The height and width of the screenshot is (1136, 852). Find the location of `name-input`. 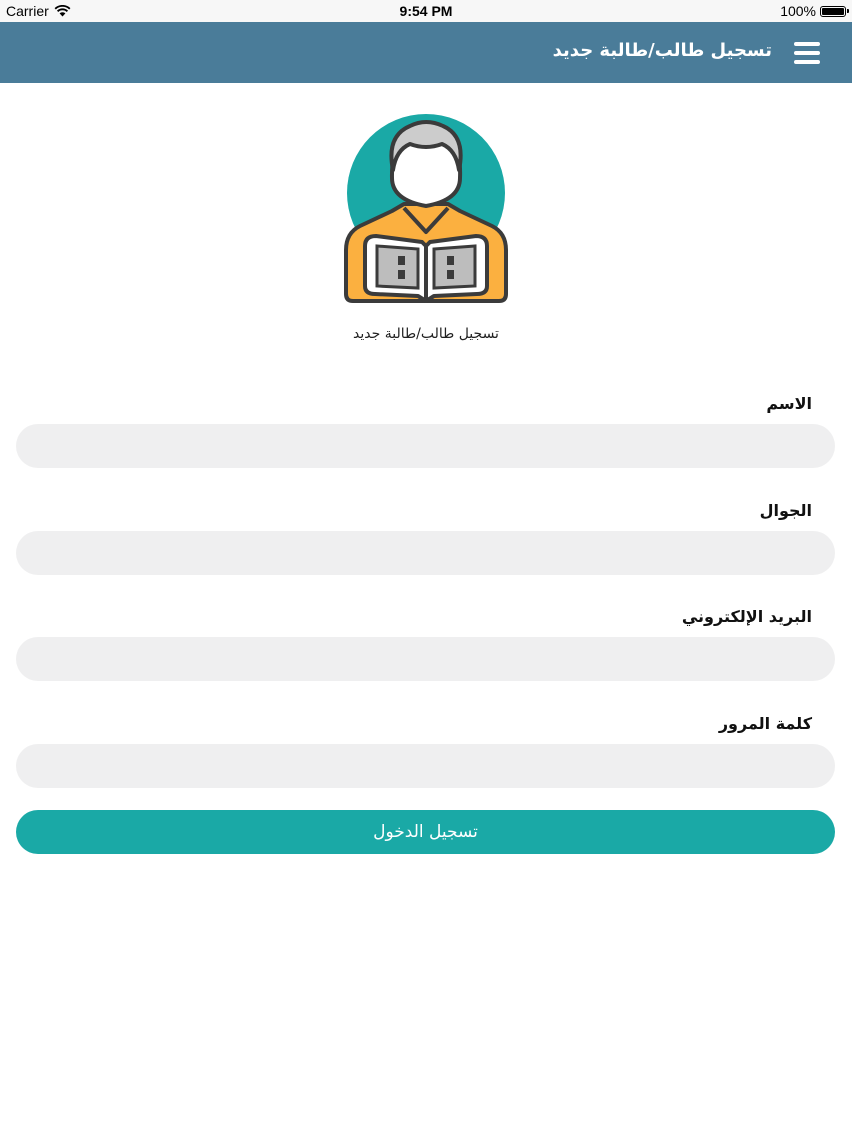

name-input is located at coordinates (425, 446).